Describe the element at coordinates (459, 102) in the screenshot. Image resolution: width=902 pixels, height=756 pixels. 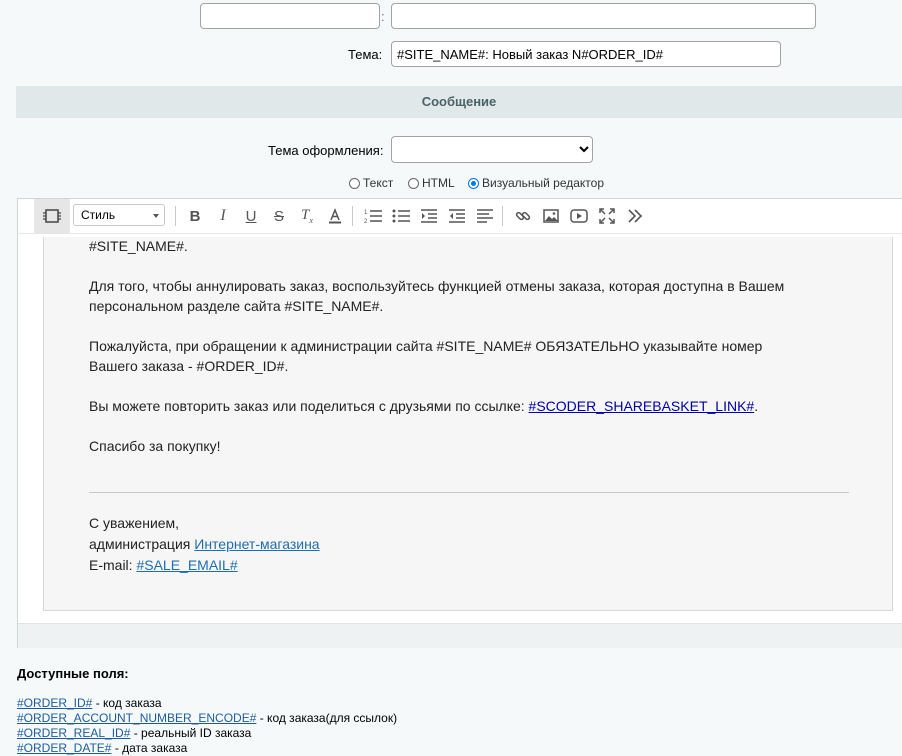
I see `section-header-message: Сообщение` at that location.